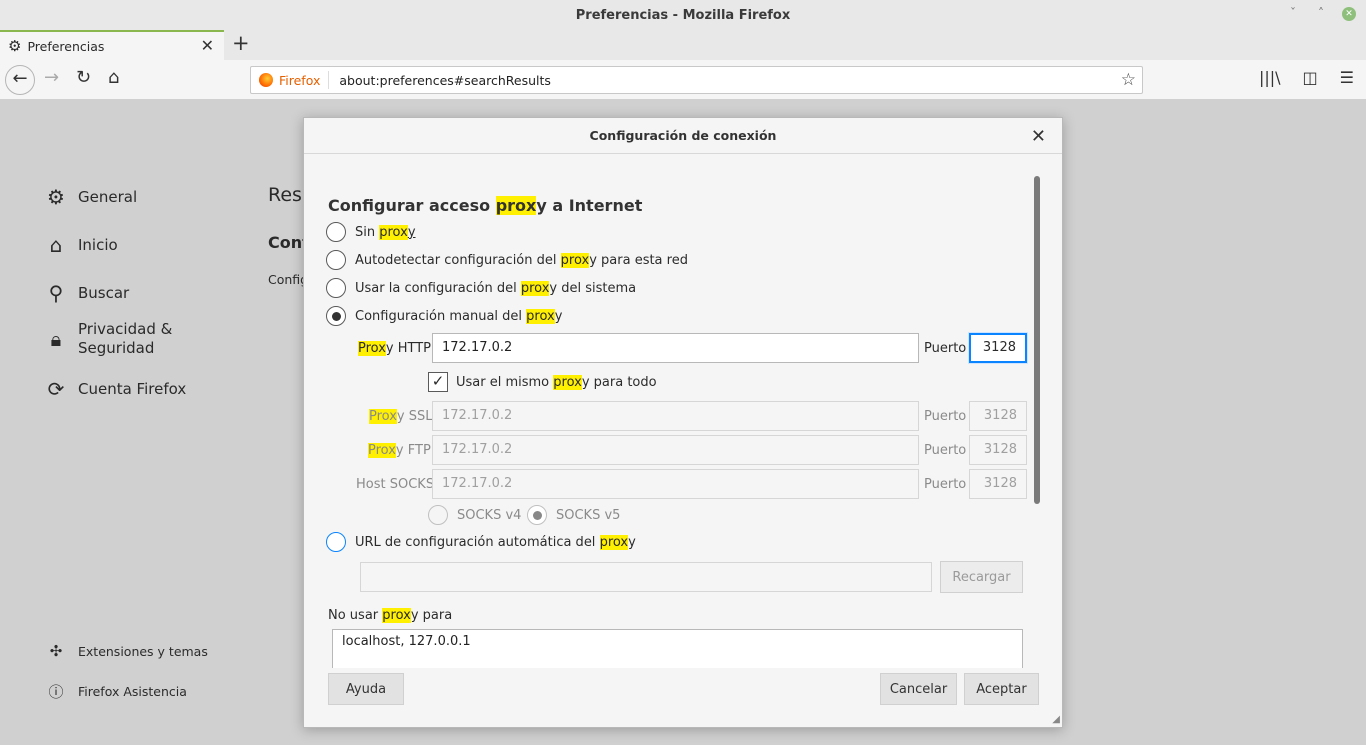 This screenshot has height=745, width=1366. What do you see at coordinates (675, 348) in the screenshot?
I see `http-proxy-input: 172.17.0.2` at bounding box center [675, 348].